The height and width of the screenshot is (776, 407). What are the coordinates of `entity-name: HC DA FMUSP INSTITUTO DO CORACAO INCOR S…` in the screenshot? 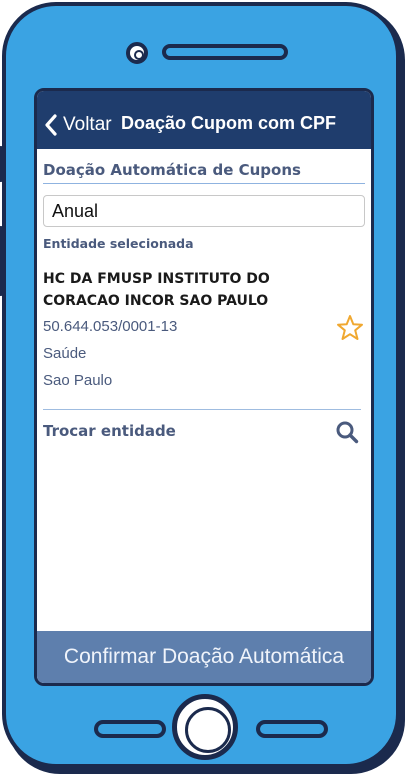 It's located at (156, 290).